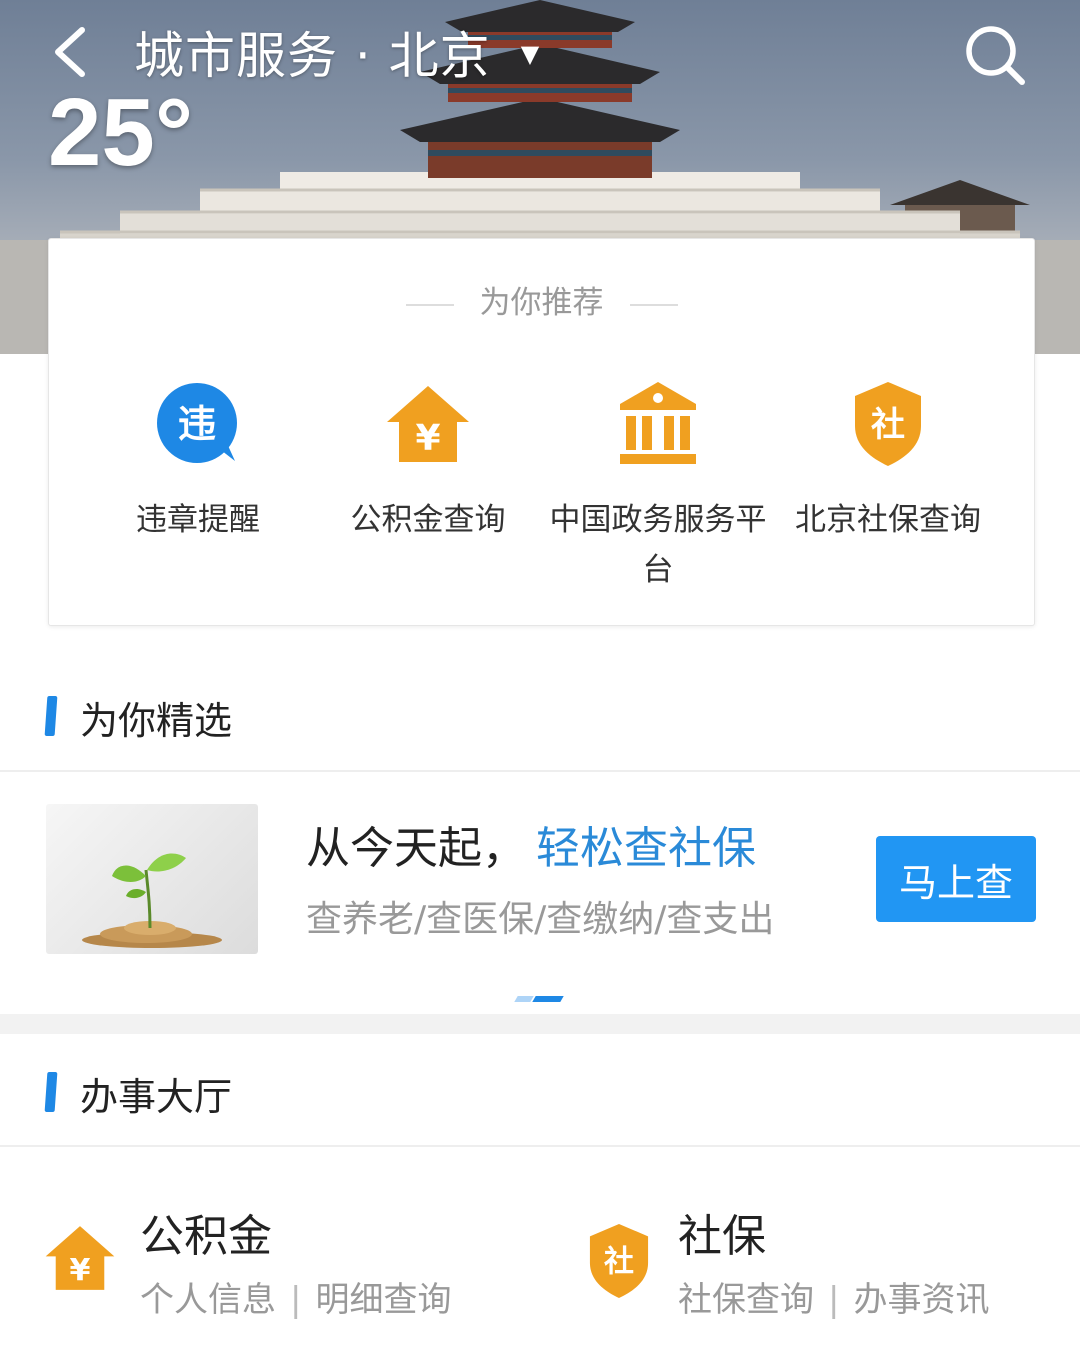 The height and width of the screenshot is (1353, 1080). I want to click on carousel-dot, so click(524, 999).